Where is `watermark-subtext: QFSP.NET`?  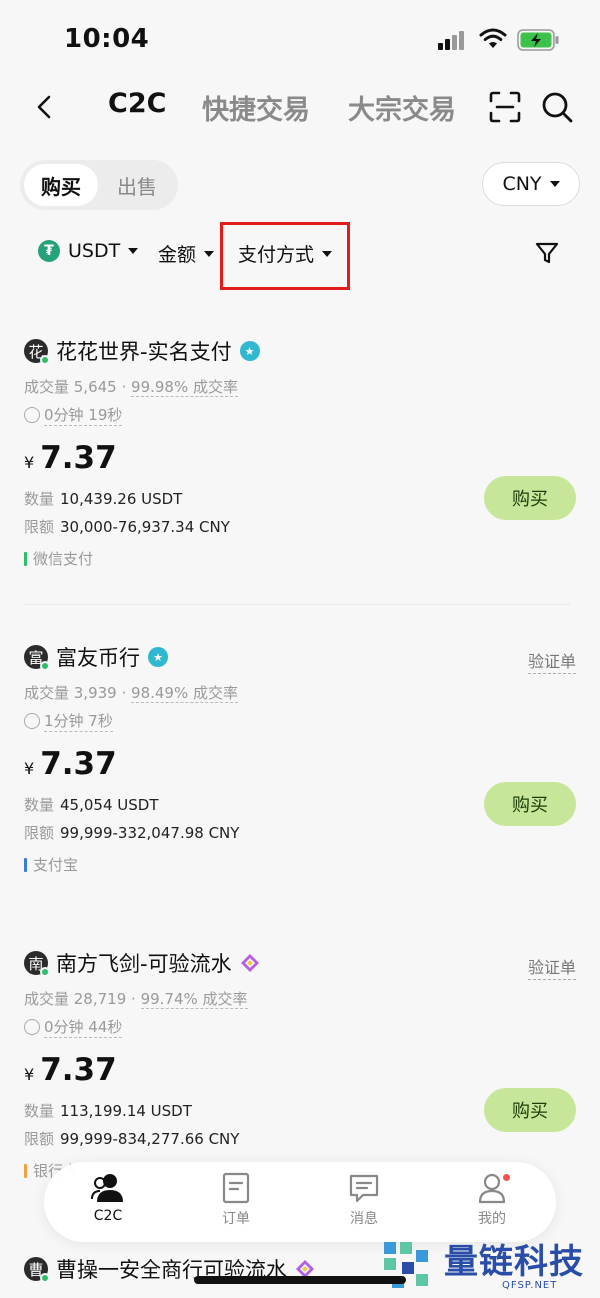
watermark-subtext: QFSP.NET is located at coordinates (530, 1285).